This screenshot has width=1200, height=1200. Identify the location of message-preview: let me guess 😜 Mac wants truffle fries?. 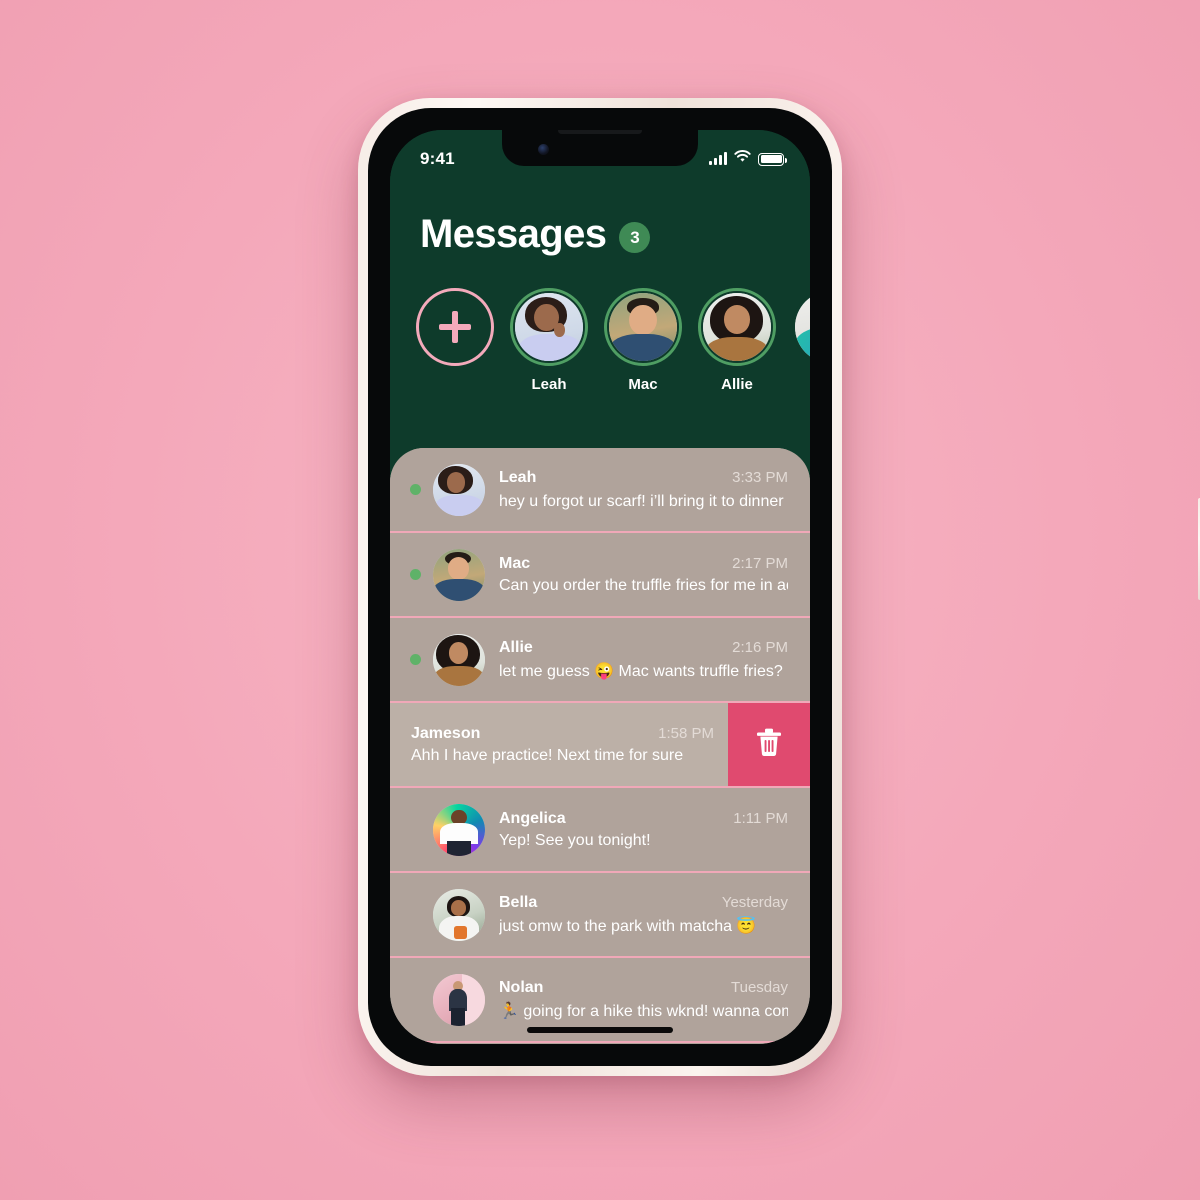
(641, 671).